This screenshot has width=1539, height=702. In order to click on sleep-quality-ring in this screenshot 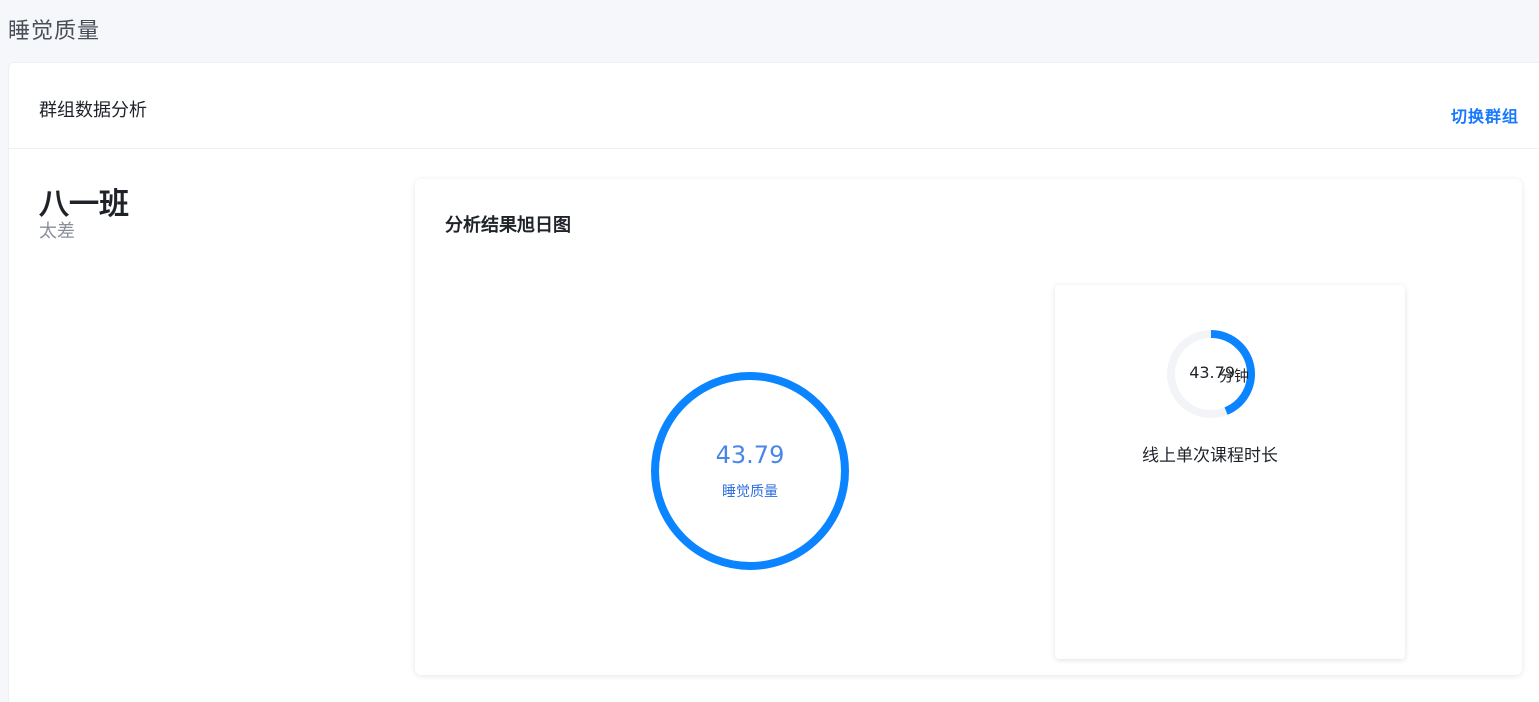, I will do `click(750, 471)`.